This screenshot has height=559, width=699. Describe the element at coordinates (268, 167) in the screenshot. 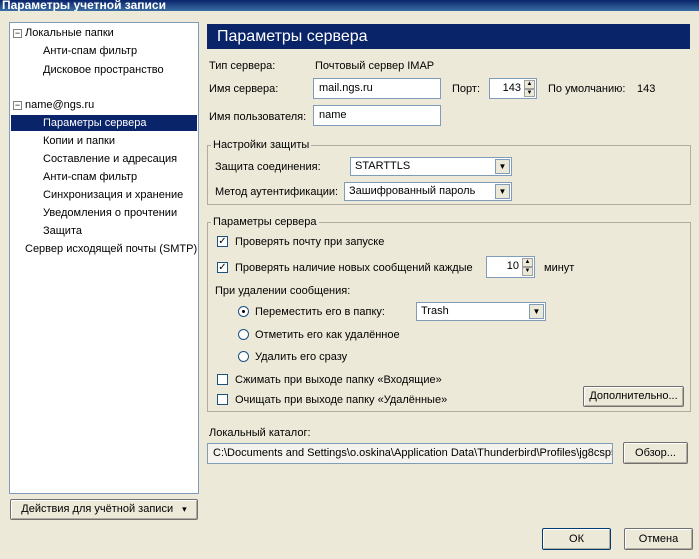

I see `connection-security-label: Защита соединения:` at that location.